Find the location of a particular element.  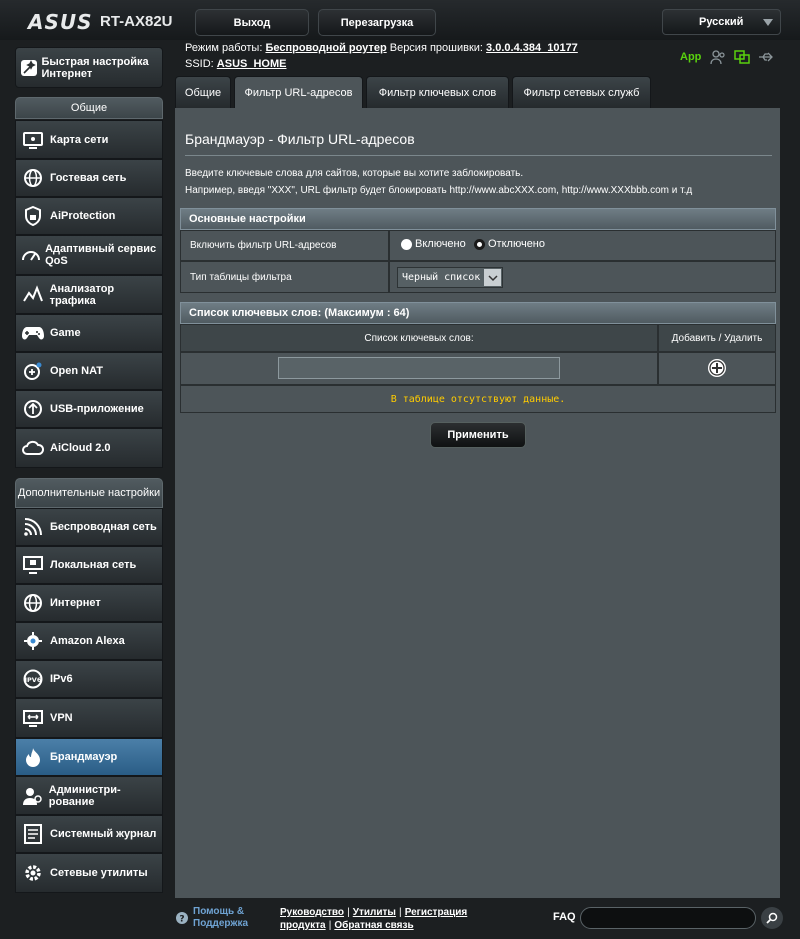

sidebar-item-label: Брандмауэр is located at coordinates (84, 757).